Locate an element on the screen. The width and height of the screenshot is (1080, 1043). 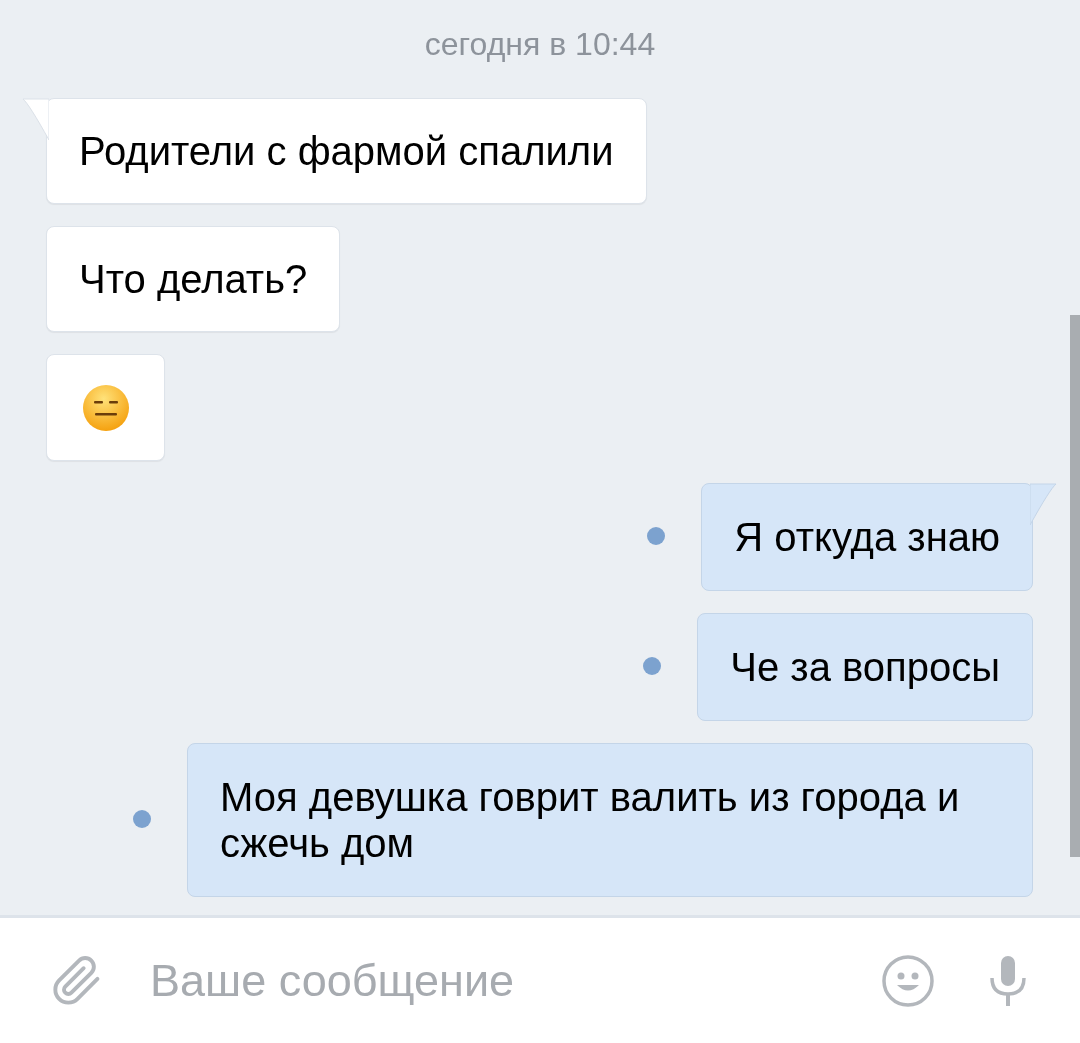
message-text: Че за вопросы is located at coordinates (865, 667).